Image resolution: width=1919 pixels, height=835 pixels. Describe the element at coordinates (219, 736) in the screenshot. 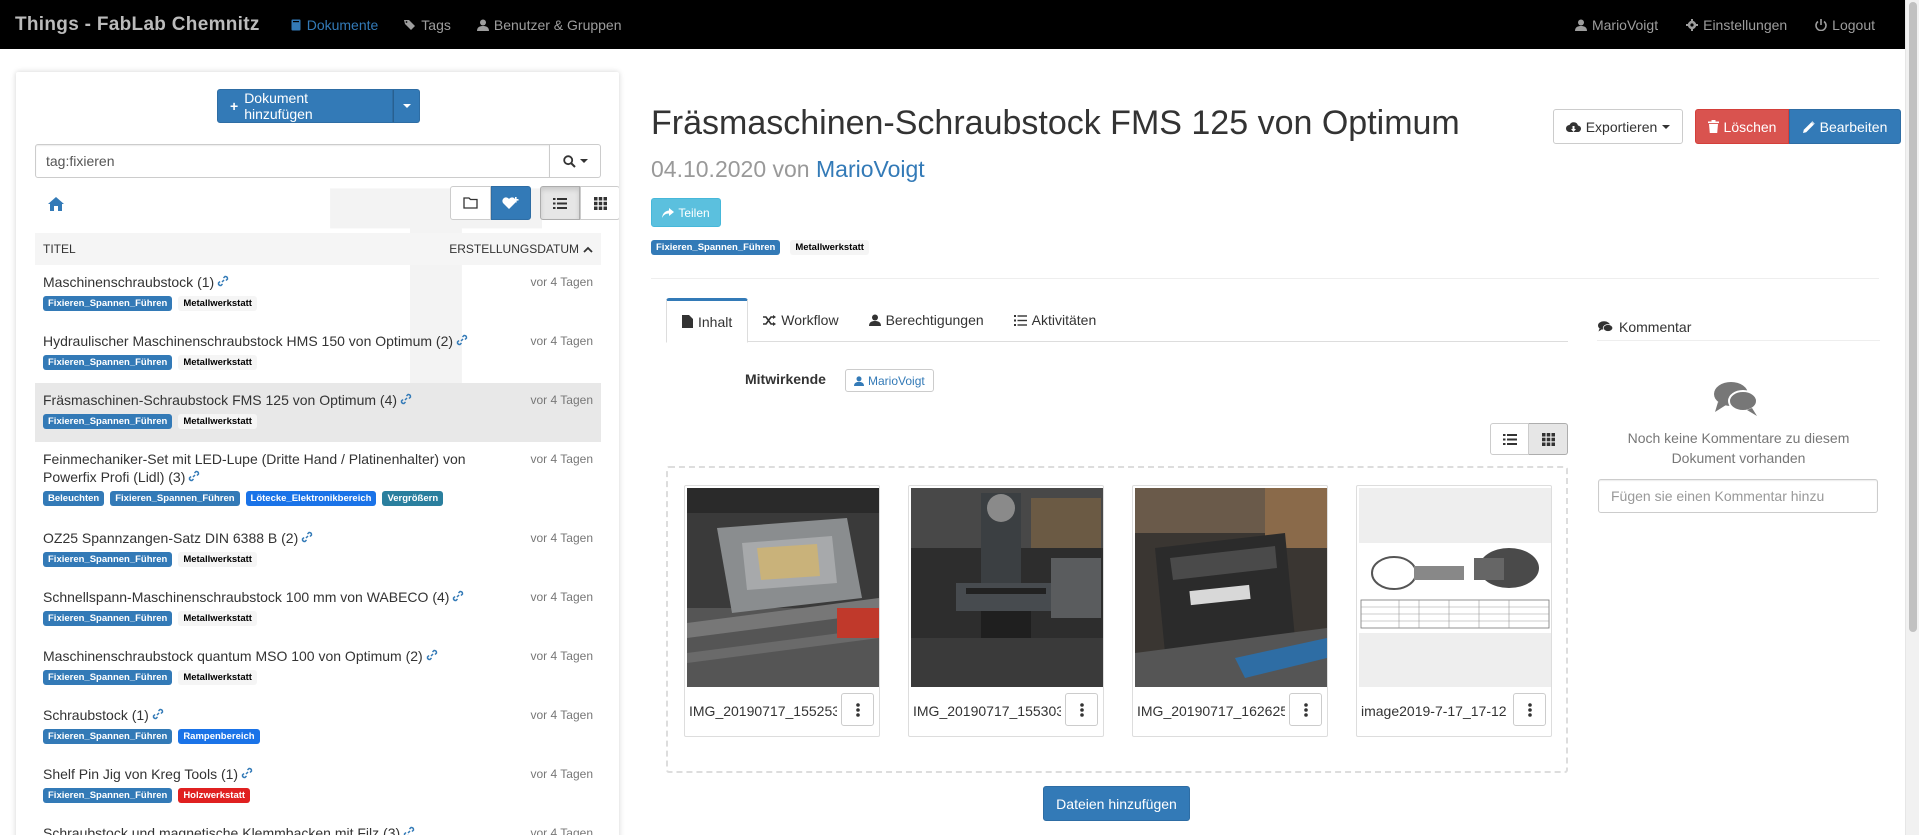

I see `tag-badge: Rampenbereich` at that location.